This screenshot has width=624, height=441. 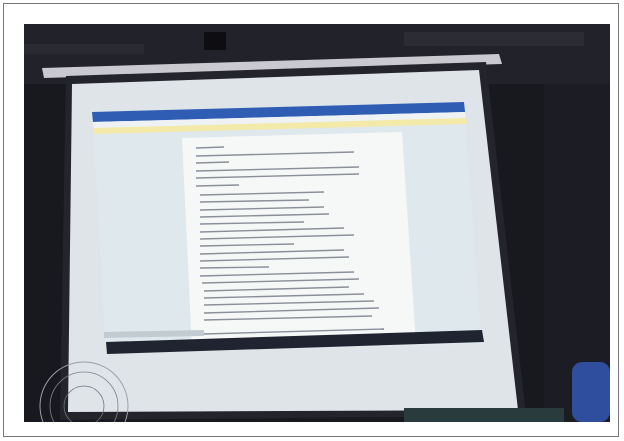 I want to click on ceiling-beam-right, so click(x=494, y=39).